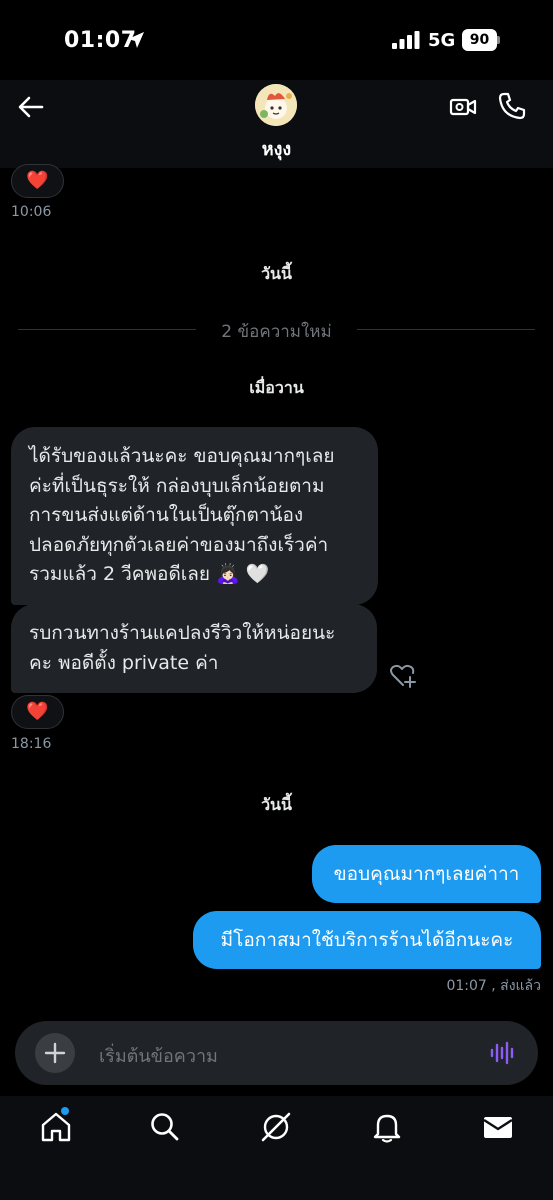  What do you see at coordinates (65, 1111) in the screenshot?
I see `notification-dot` at bounding box center [65, 1111].